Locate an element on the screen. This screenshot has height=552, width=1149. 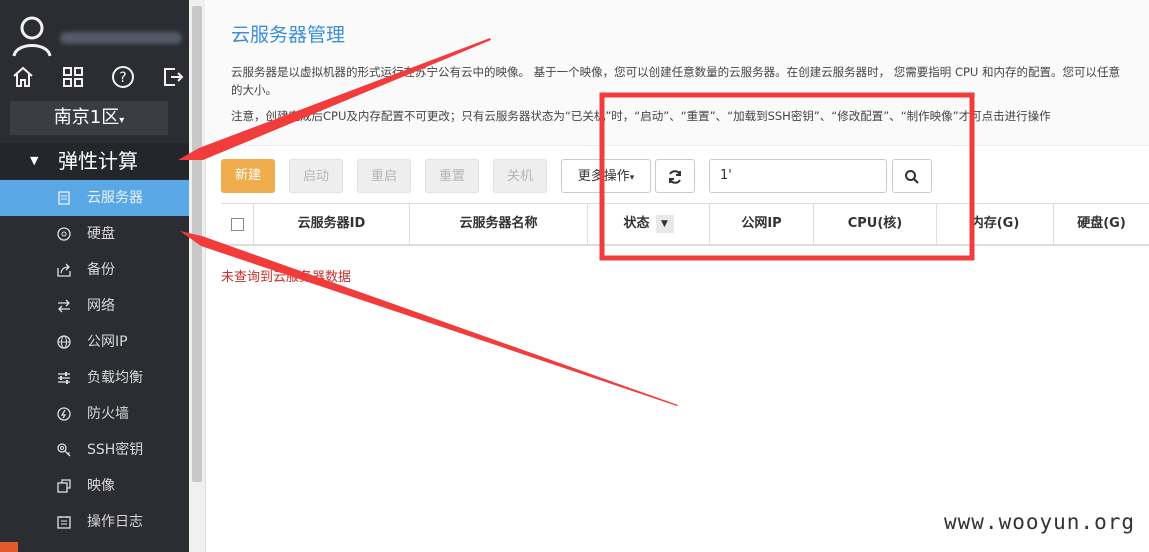
sidebar-item-label: 操作日志 is located at coordinates (115, 522).